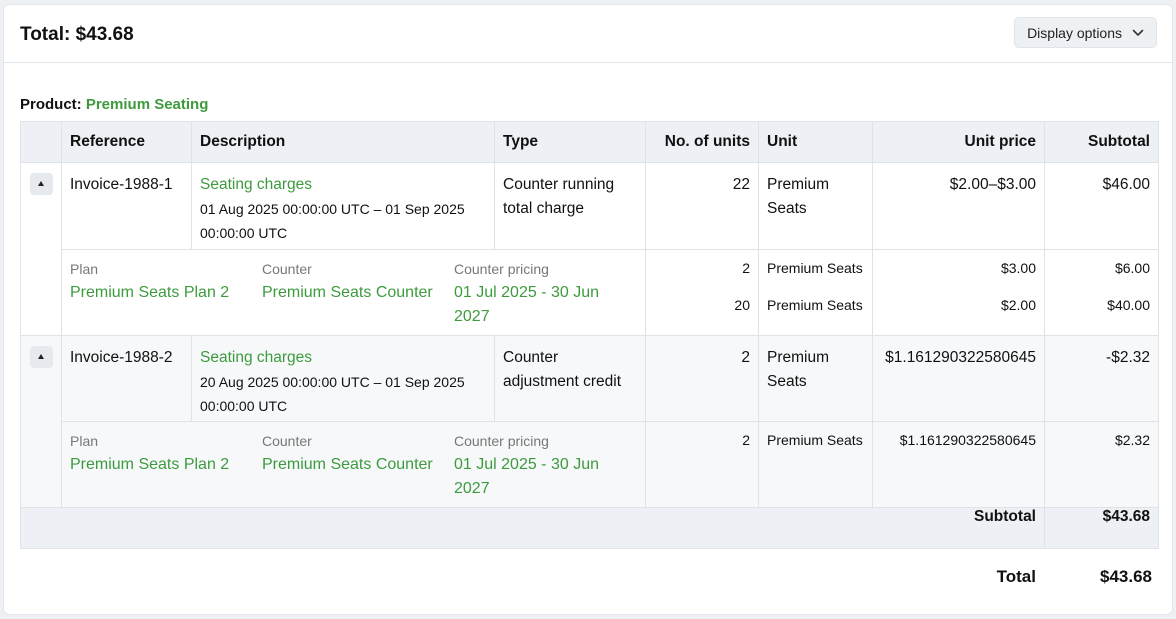 This screenshot has width=1176, height=619. What do you see at coordinates (51, 104) in the screenshot?
I see `product-label: Product:` at bounding box center [51, 104].